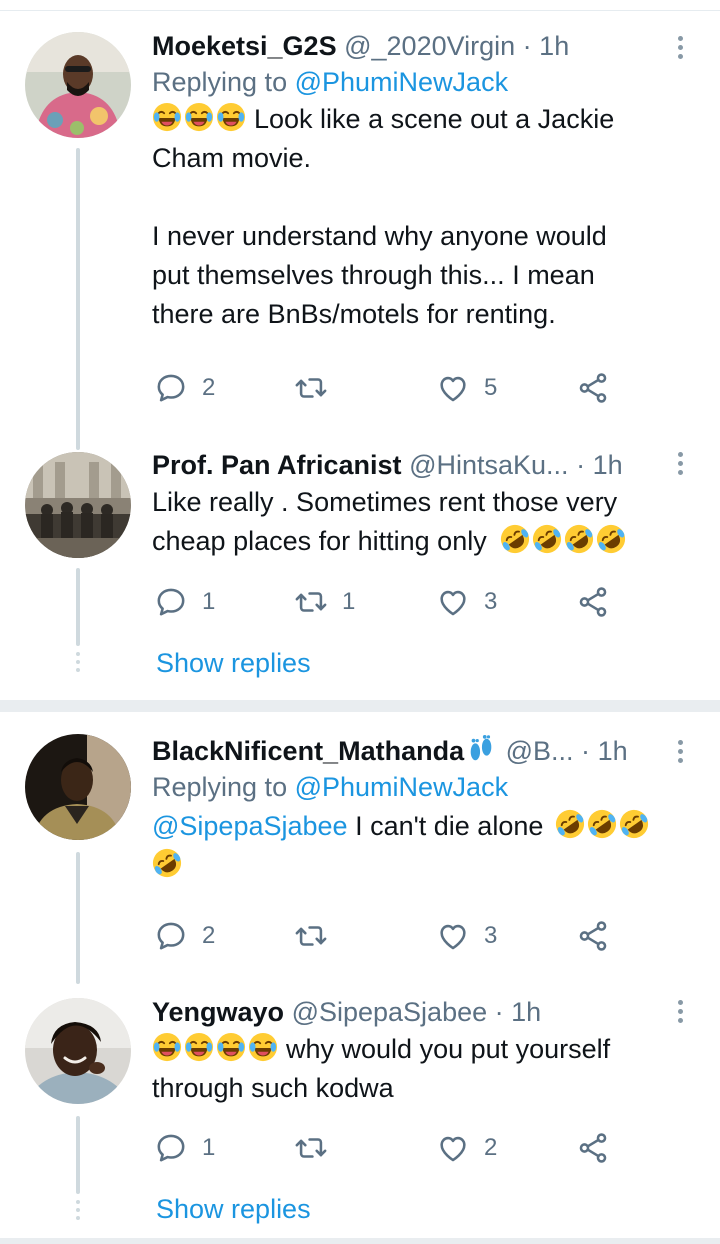  Describe the element at coordinates (387, 1148) in the screenshot. I see `tweet-actions: 1 2` at that location.